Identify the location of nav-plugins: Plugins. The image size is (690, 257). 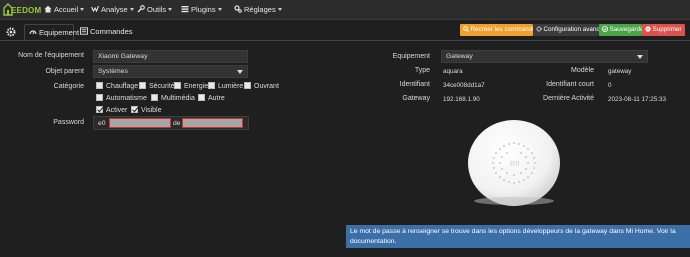
(201, 9).